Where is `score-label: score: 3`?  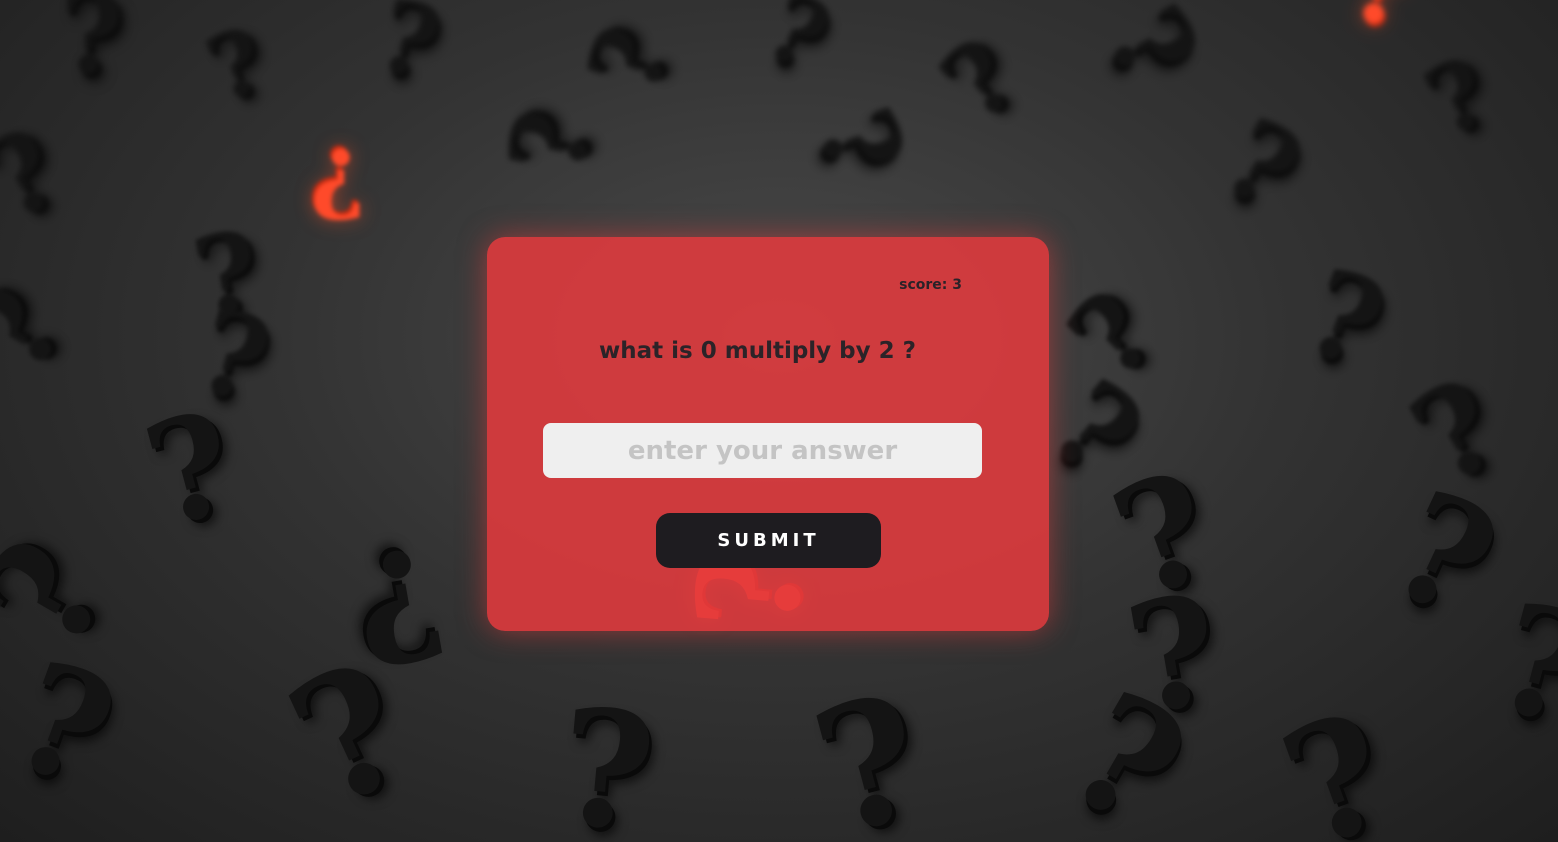 score-label: score: 3 is located at coordinates (930, 285).